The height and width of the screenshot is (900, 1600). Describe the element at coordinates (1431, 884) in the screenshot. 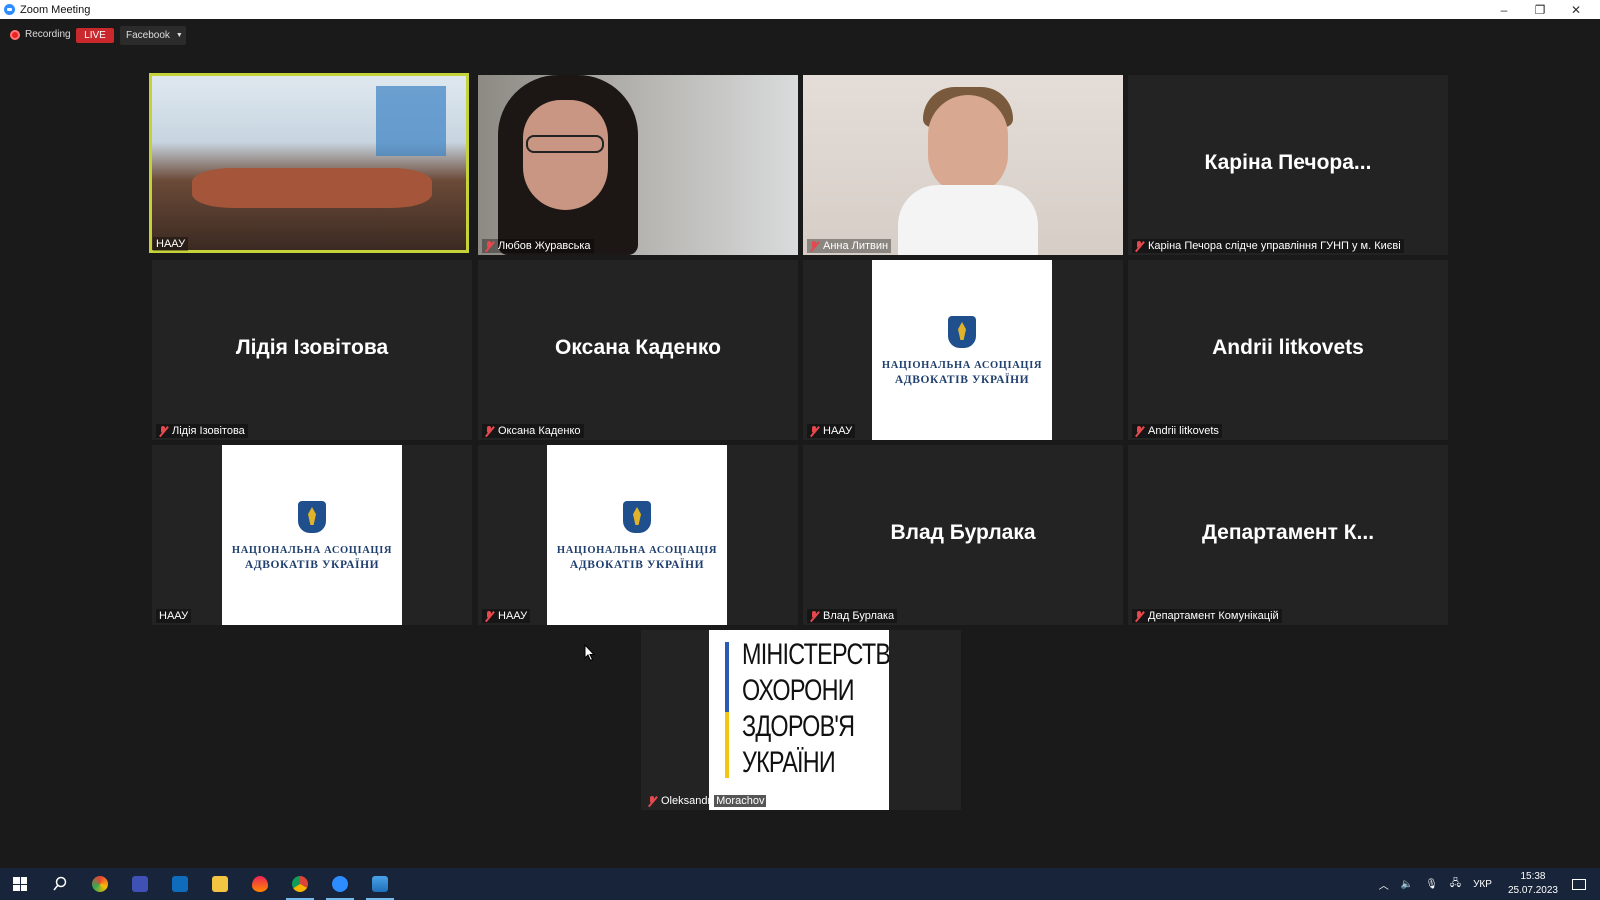

I see `microphone-icon: 🎙` at that location.